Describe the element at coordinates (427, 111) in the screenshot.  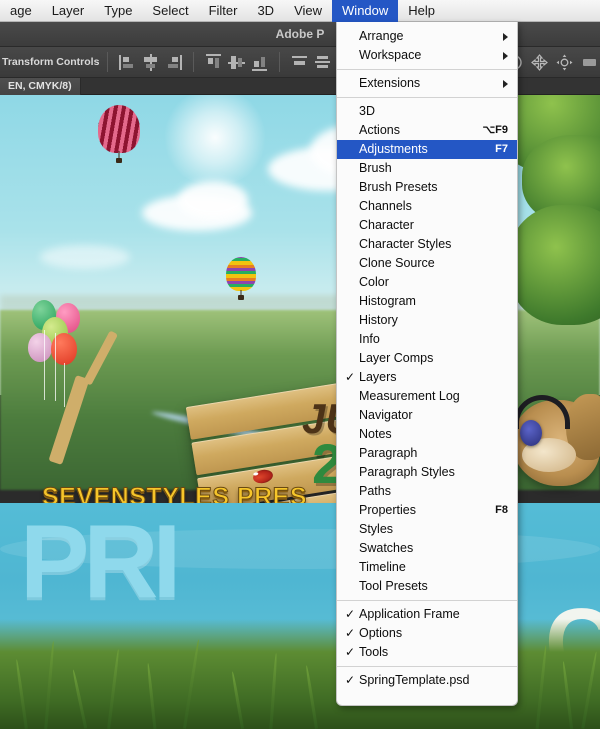
I see `menu-item-3d: 3D` at that location.